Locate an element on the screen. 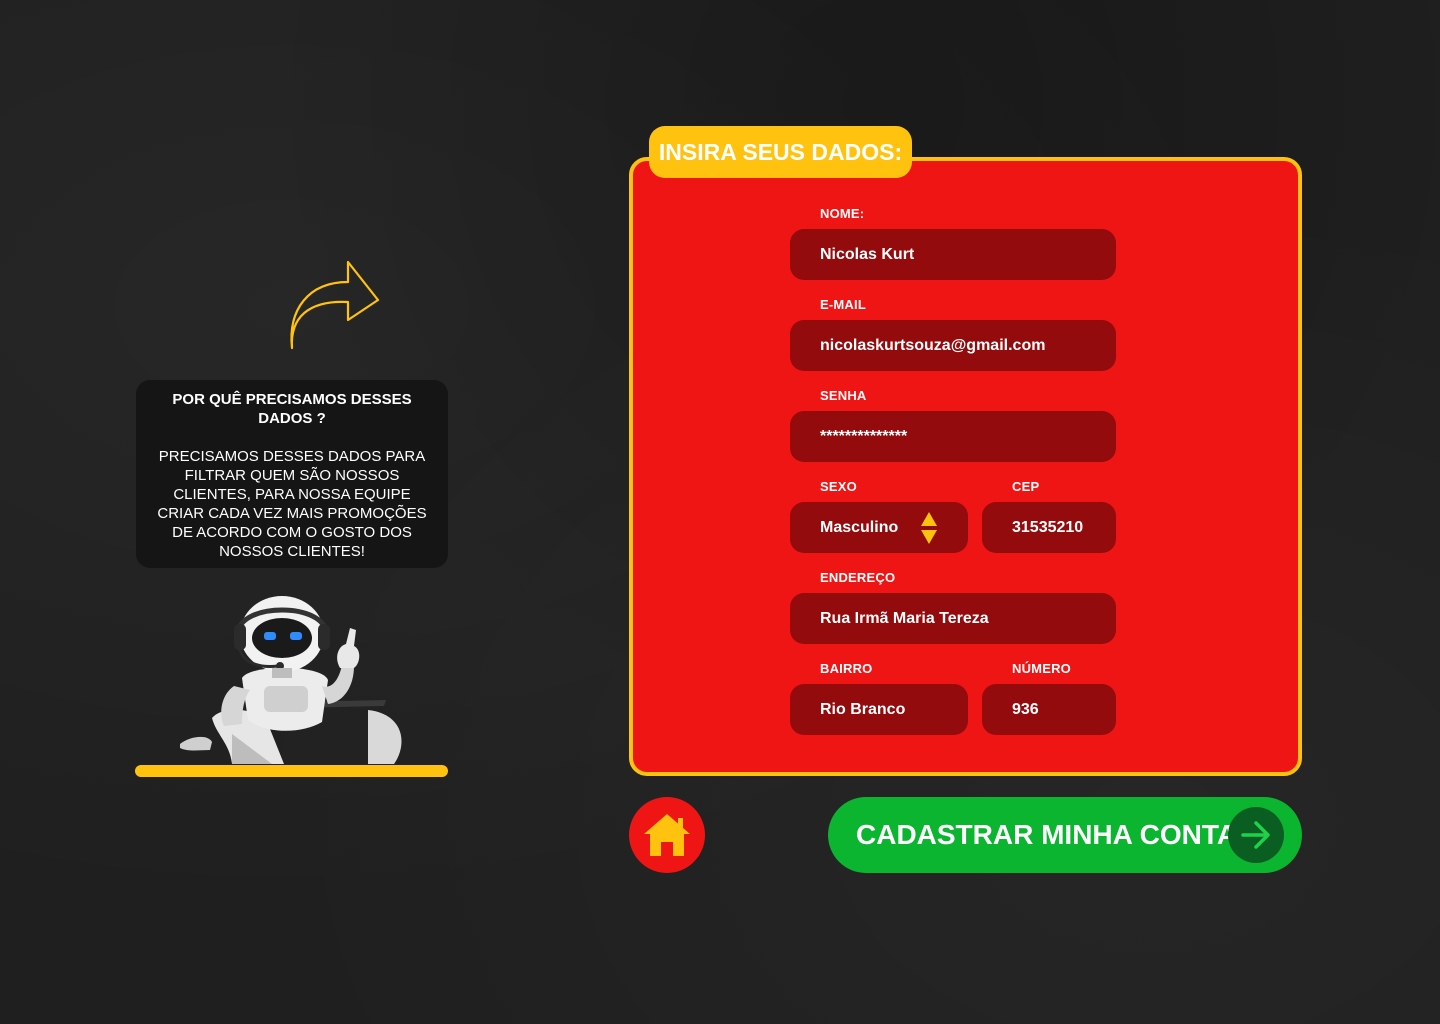  endereco-label: ENDEREÇO is located at coordinates (858, 577).